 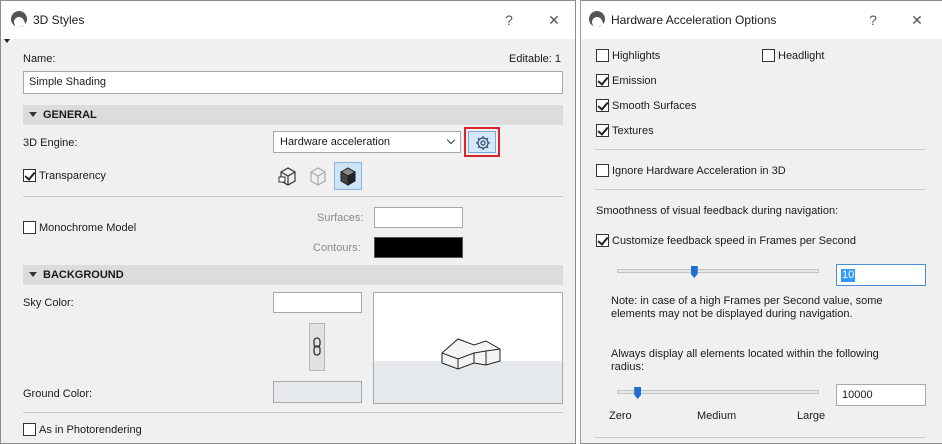 I want to click on name-label: Name:, so click(x=39, y=59).